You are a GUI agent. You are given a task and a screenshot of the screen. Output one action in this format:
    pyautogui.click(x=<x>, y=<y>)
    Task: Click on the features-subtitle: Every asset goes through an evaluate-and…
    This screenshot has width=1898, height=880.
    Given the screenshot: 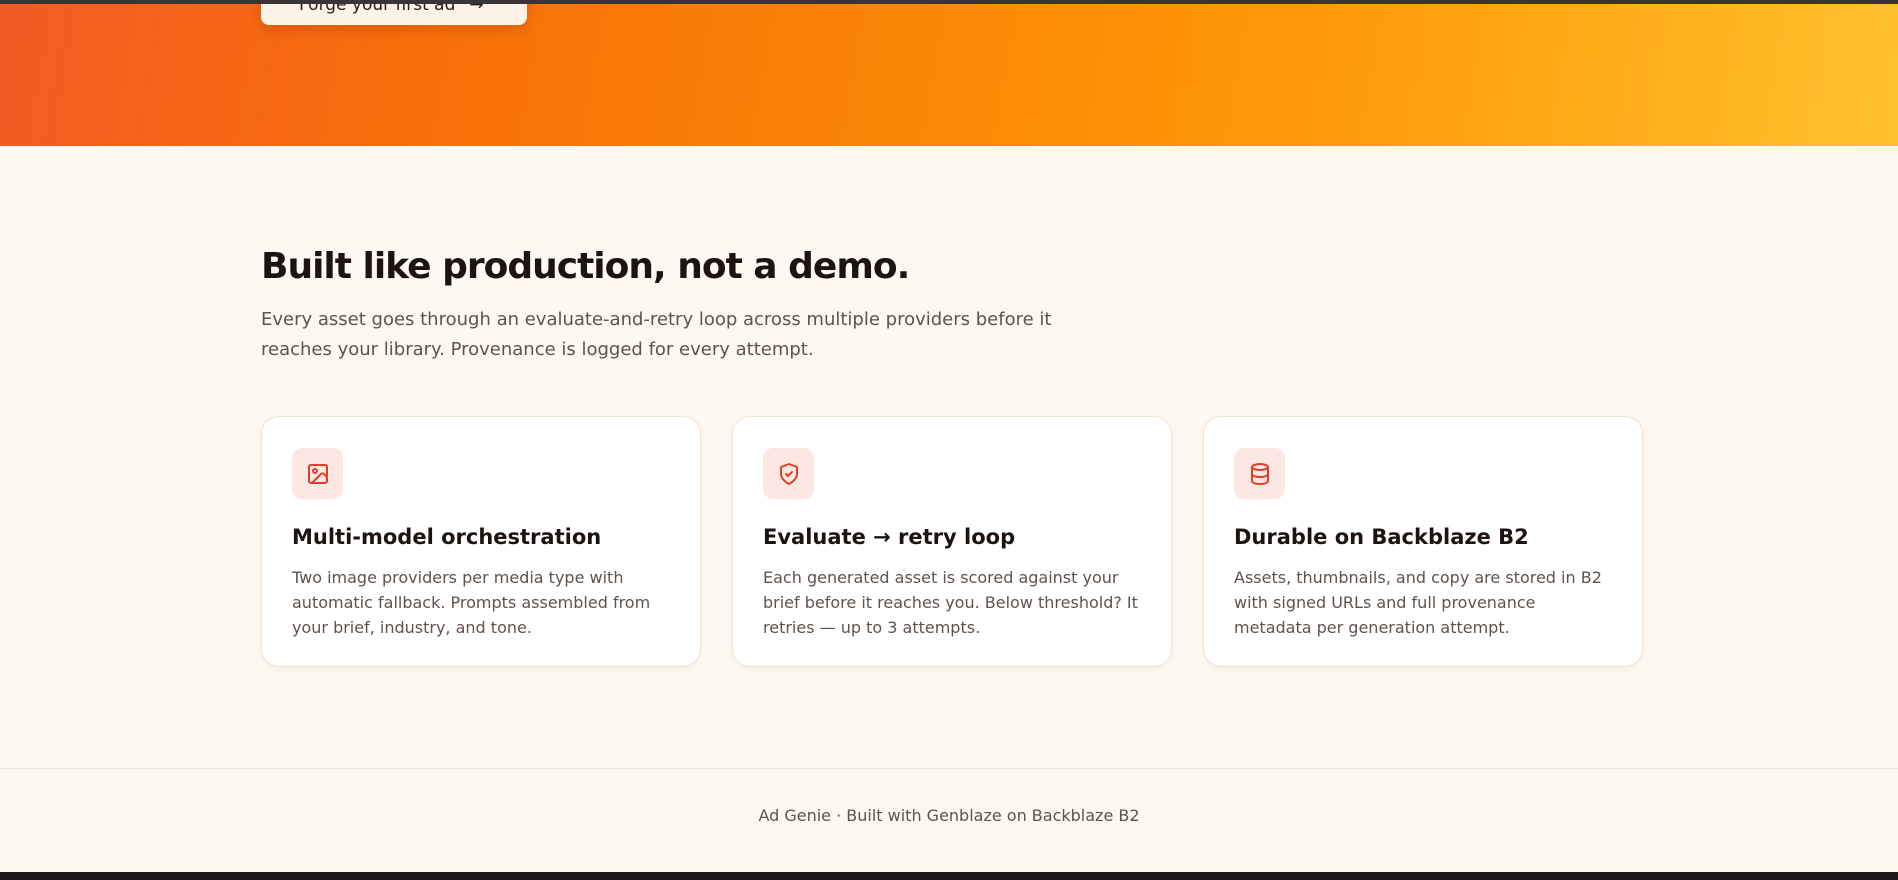 What is the action you would take?
    pyautogui.click(x=656, y=334)
    